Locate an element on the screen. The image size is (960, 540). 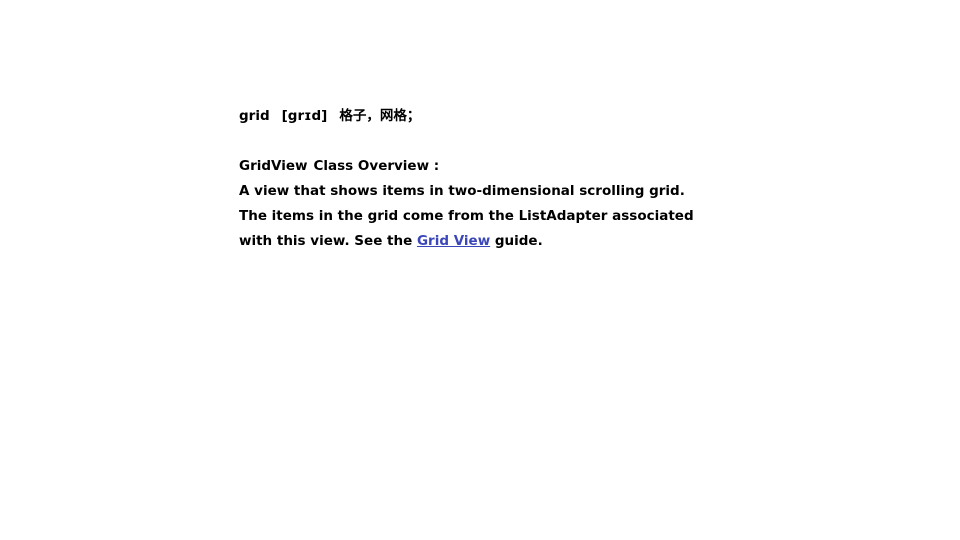
overview-line-3-after: guide. is located at coordinates (516, 241).